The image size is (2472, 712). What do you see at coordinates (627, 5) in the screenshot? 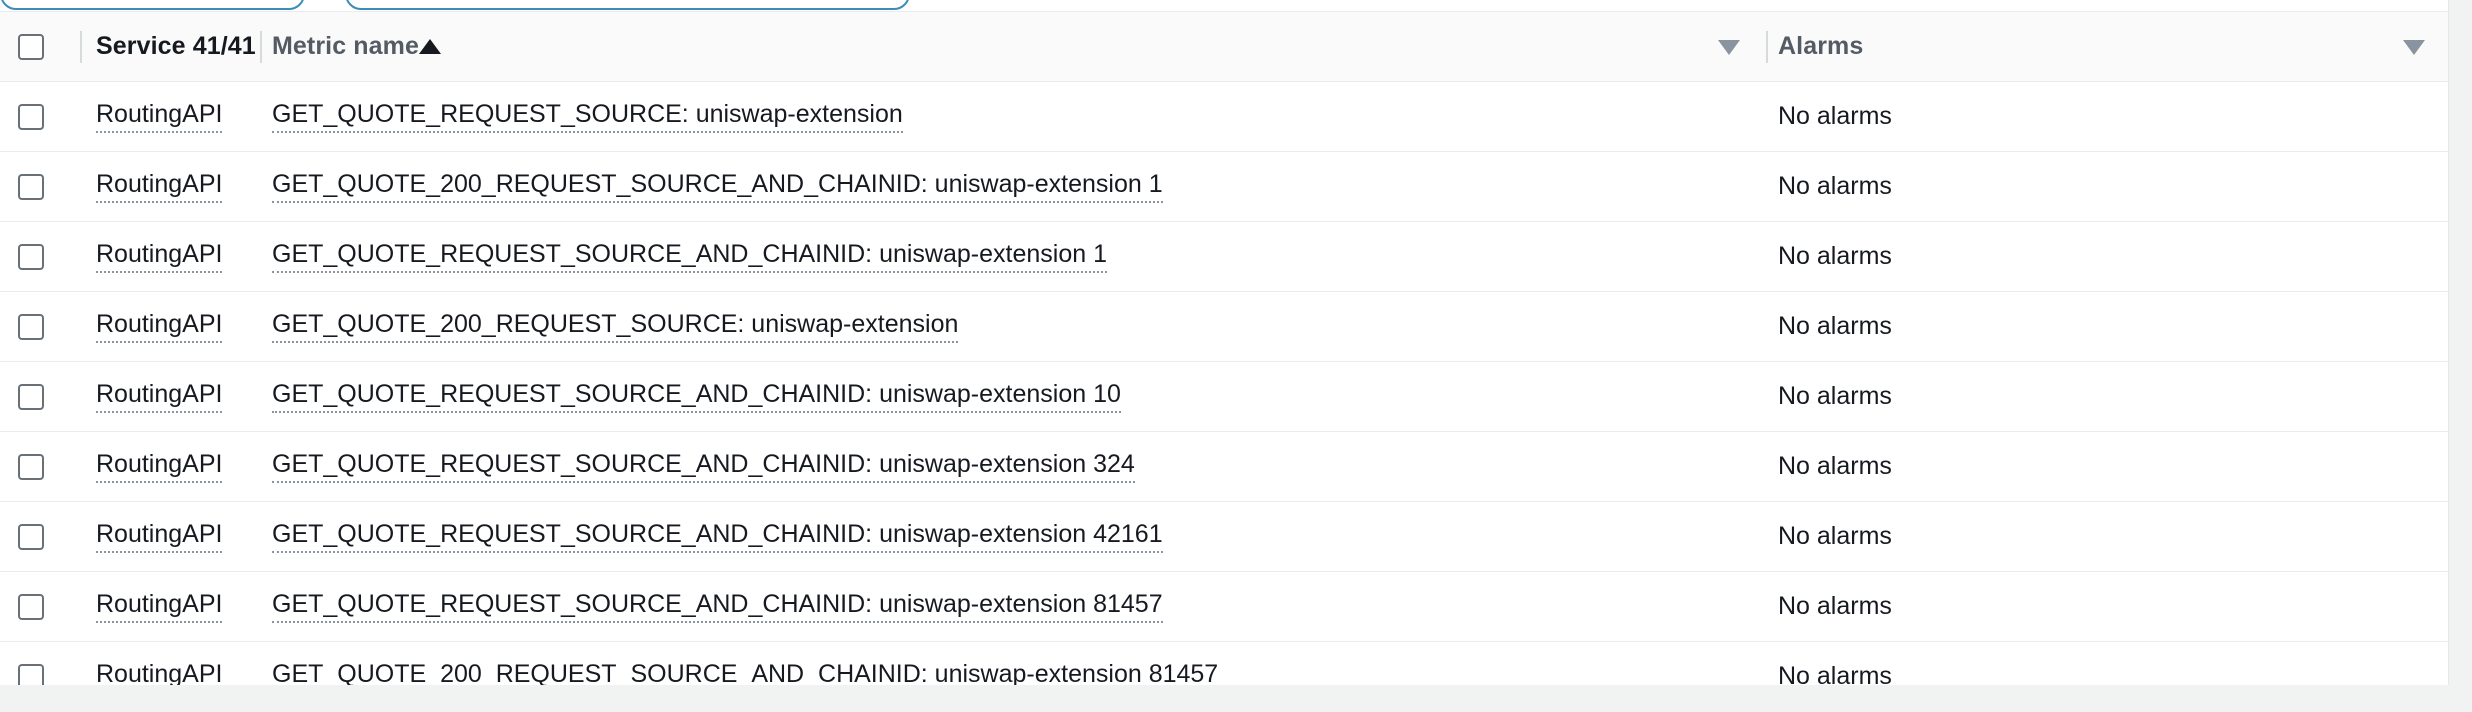
I see `segmented-control-right` at bounding box center [627, 5].